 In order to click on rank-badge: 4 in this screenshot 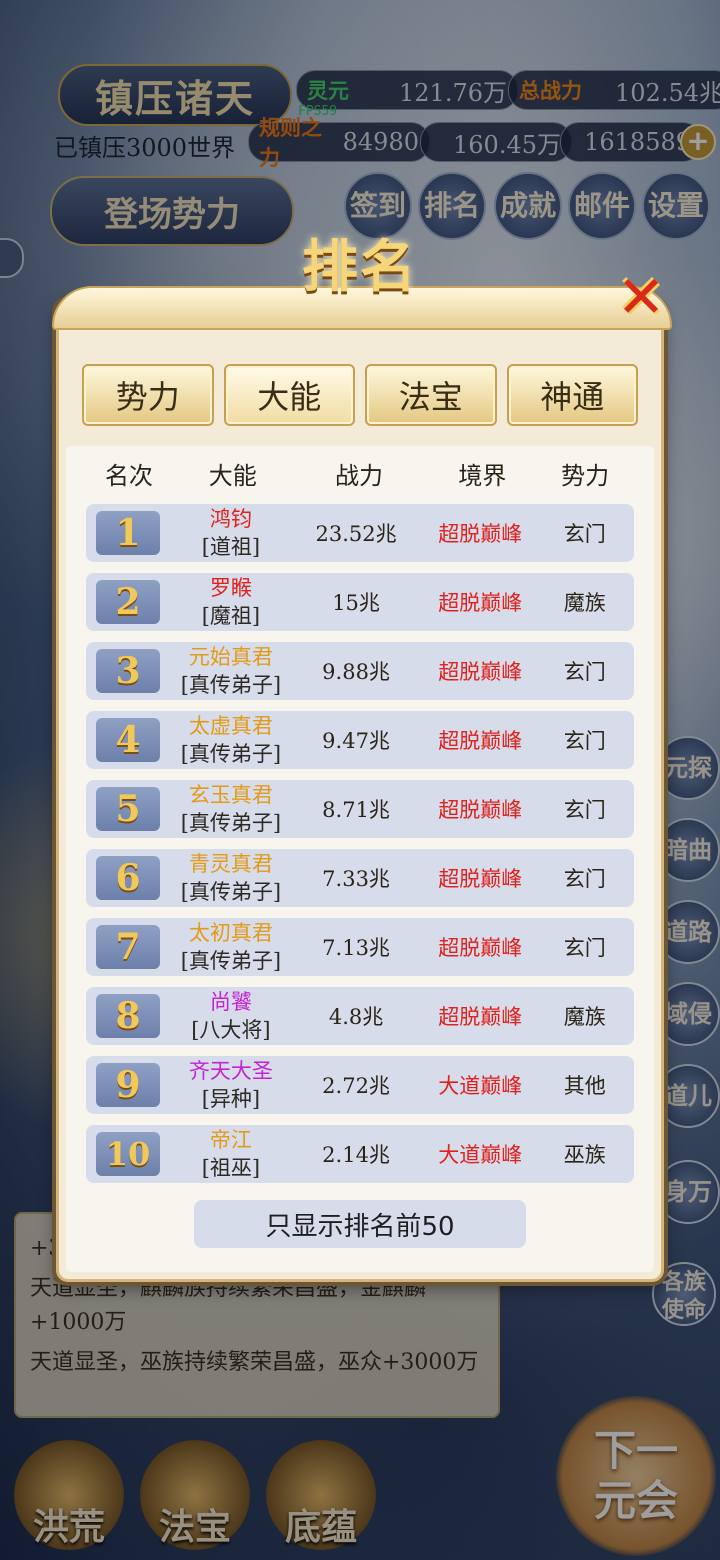, I will do `click(128, 740)`.